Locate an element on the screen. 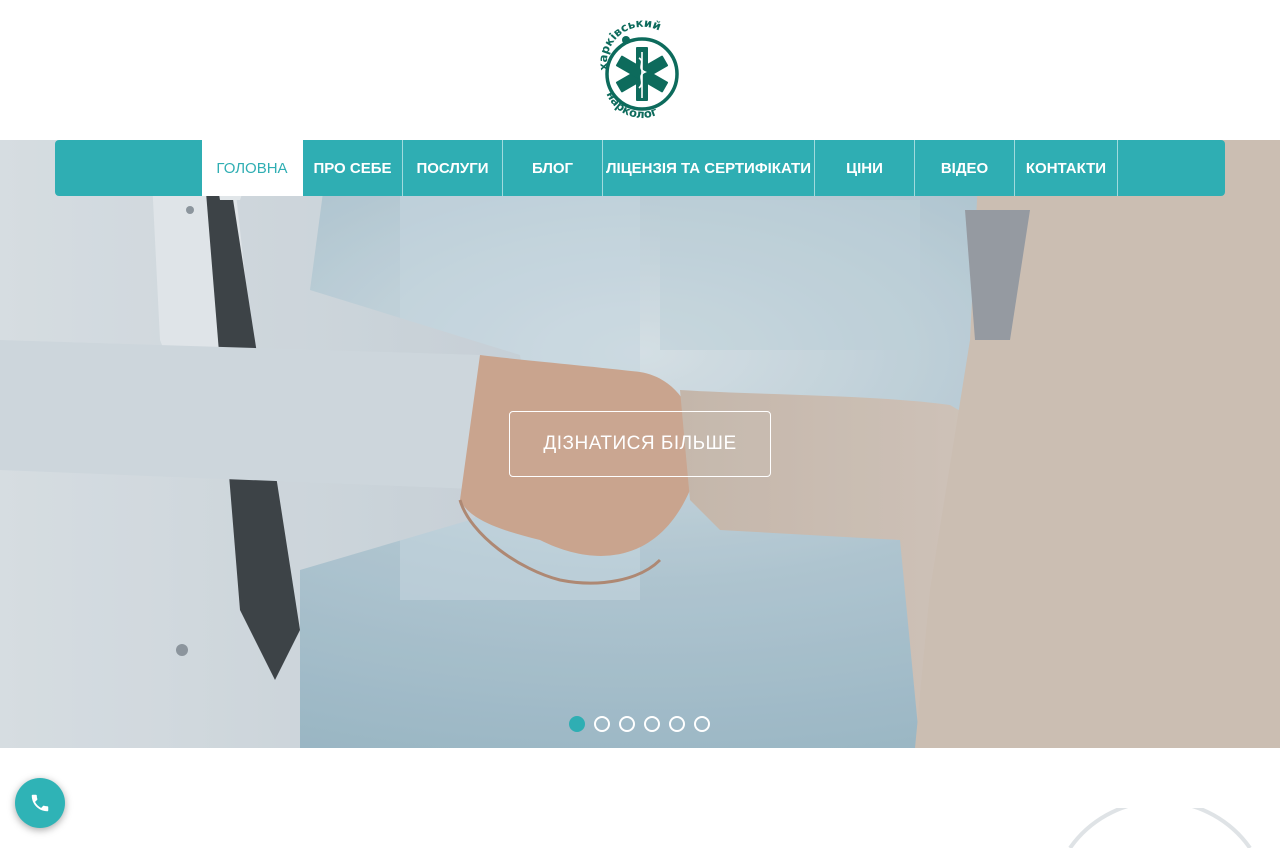 This screenshot has height=848, width=1280. learn-more-button: ДІЗНАТИСЯ БІЛЬШЕ is located at coordinates (640, 444).